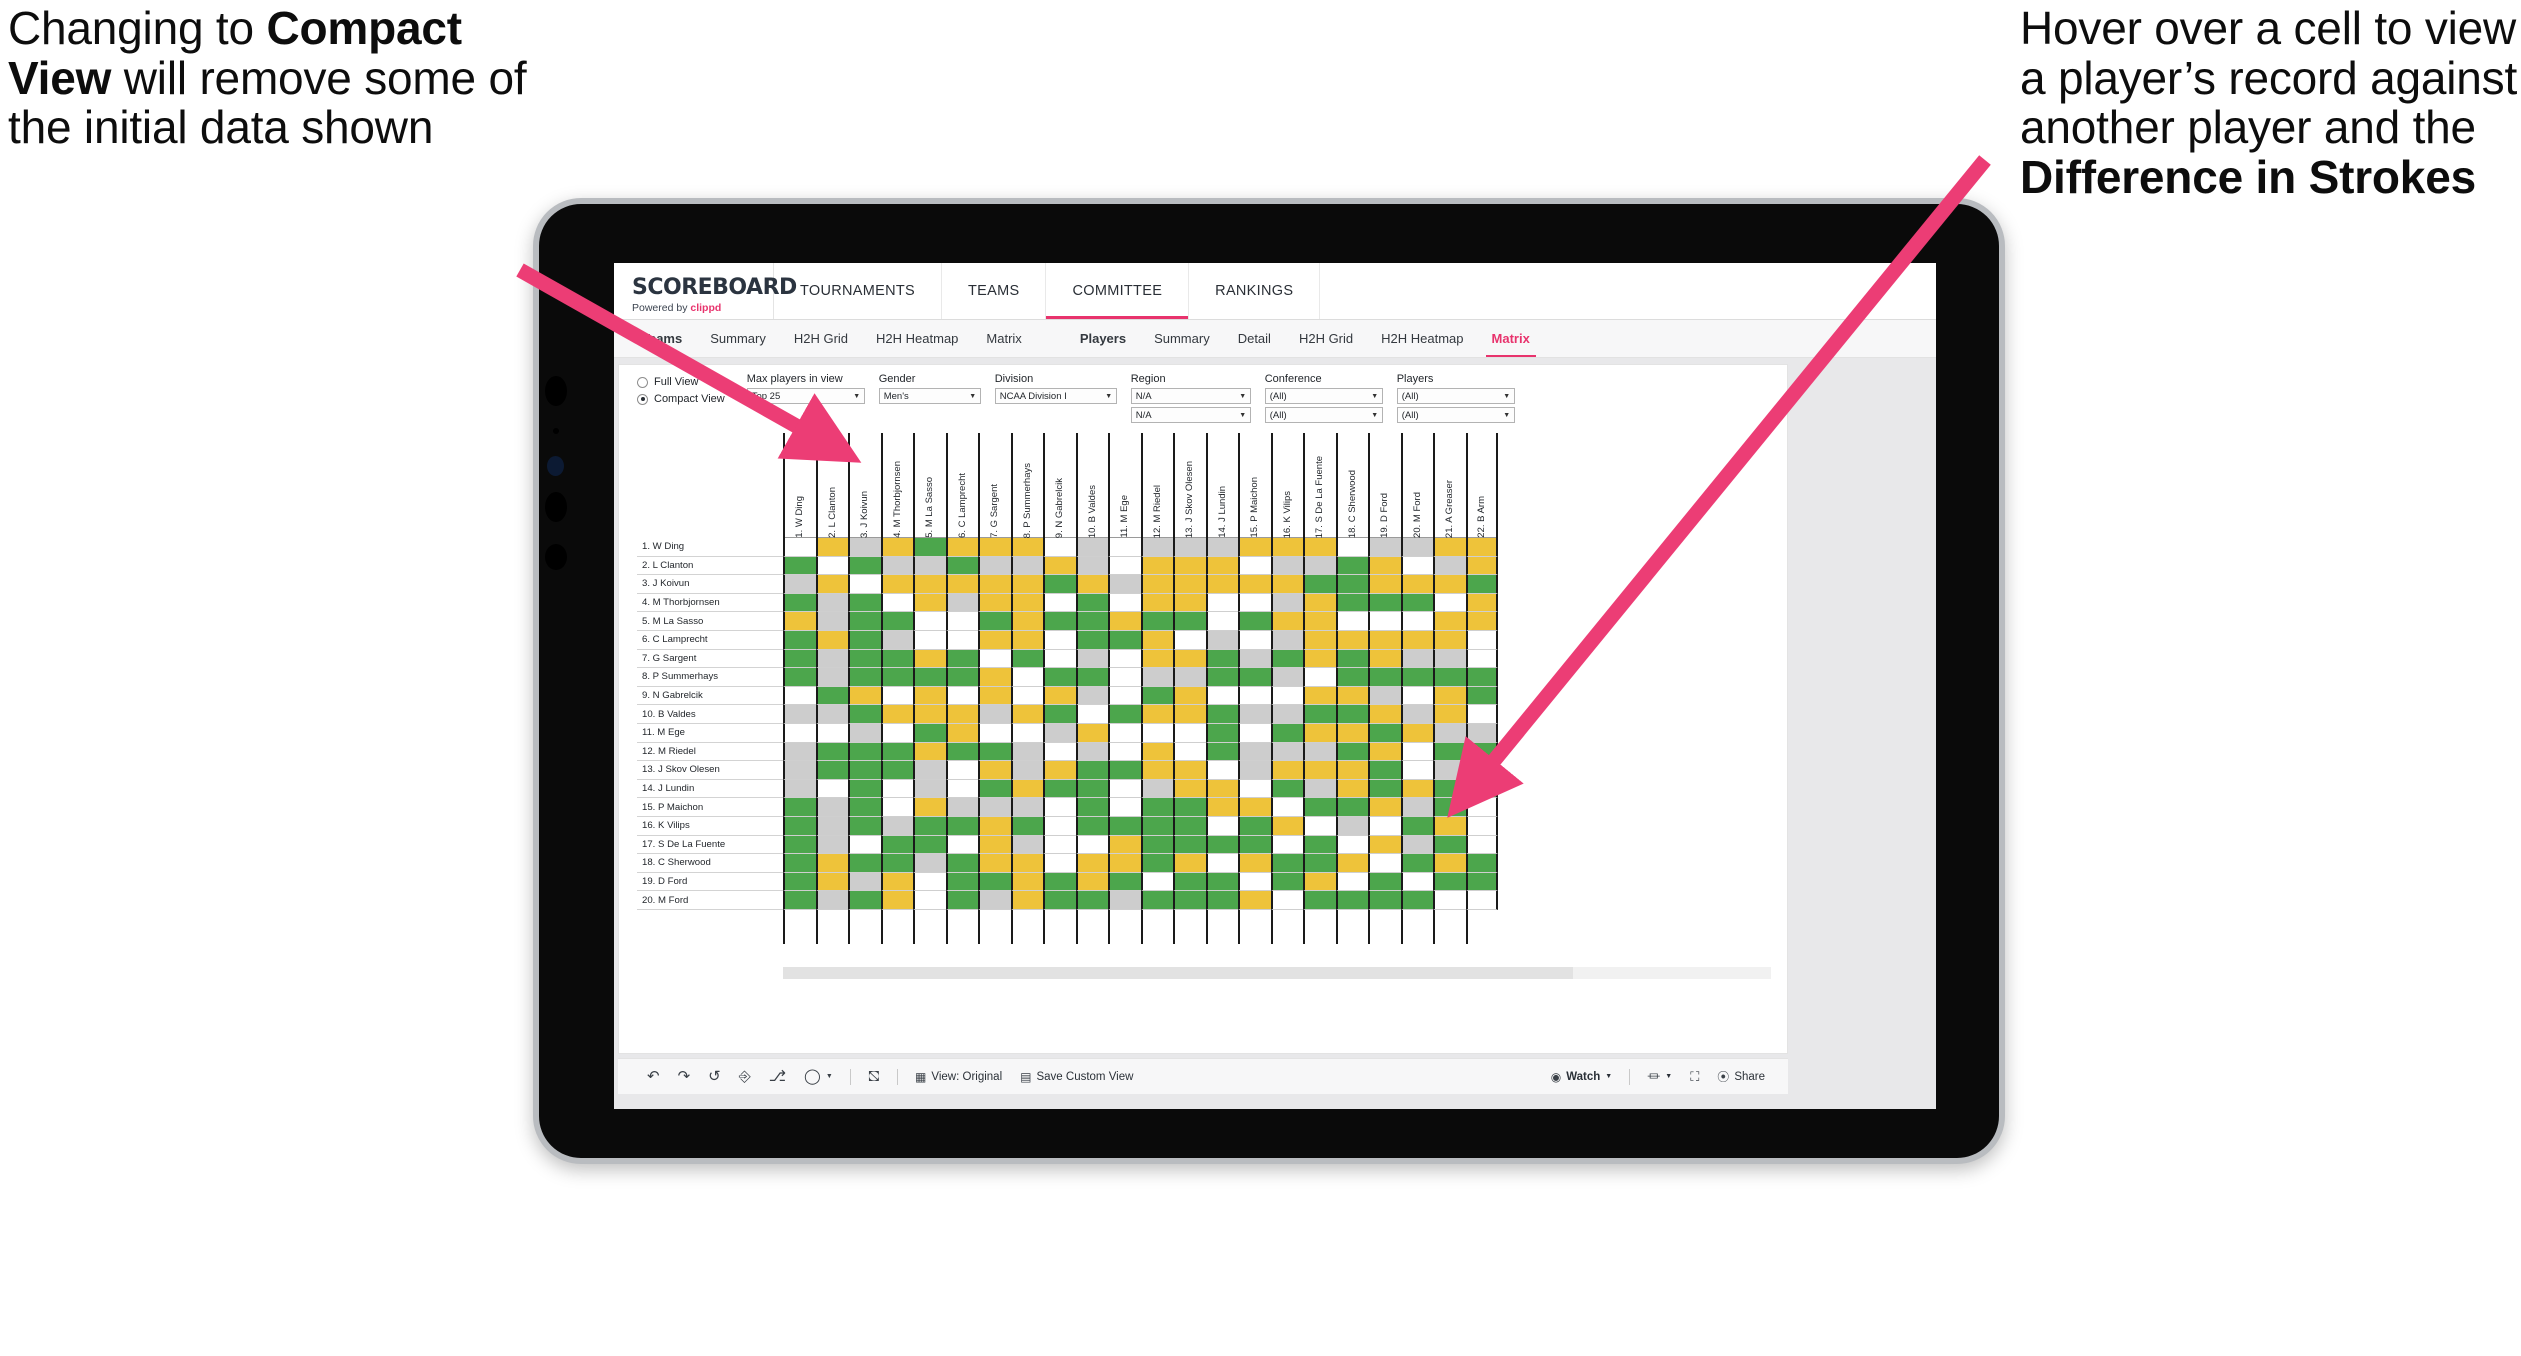 This screenshot has height=1356, width=2521. Describe the element at coordinates (681, 399) in the screenshot. I see `radio-compact-view: Compact View` at that location.